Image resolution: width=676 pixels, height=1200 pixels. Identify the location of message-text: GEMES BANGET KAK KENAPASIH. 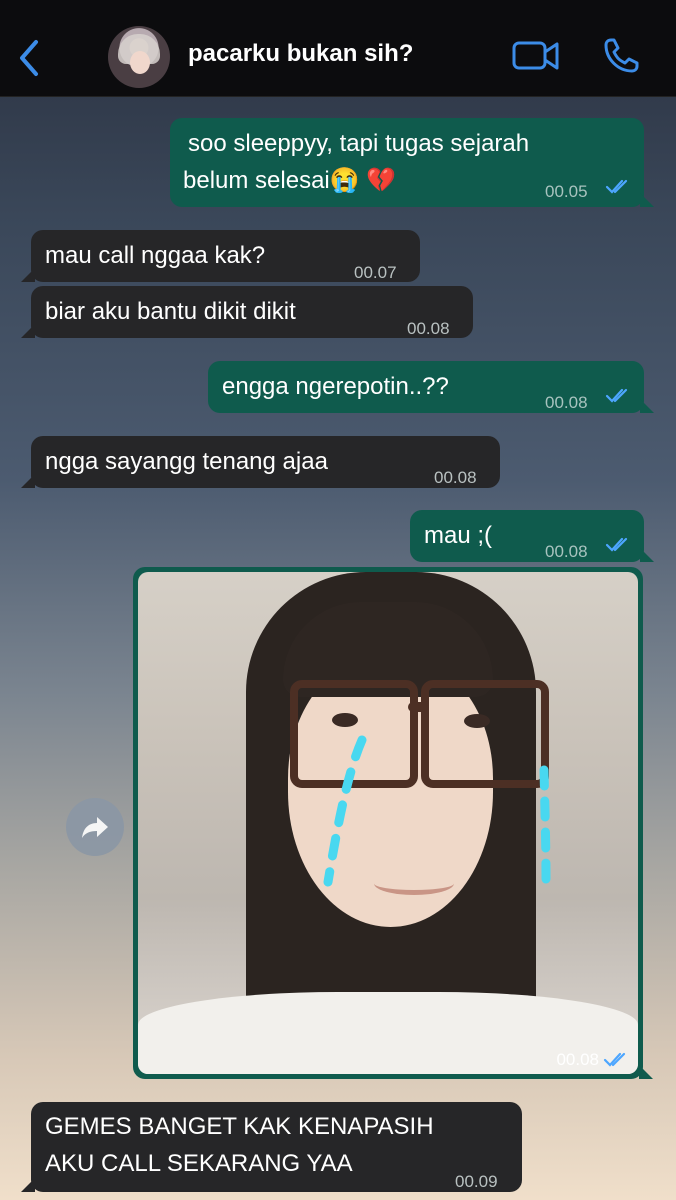
(239, 1126).